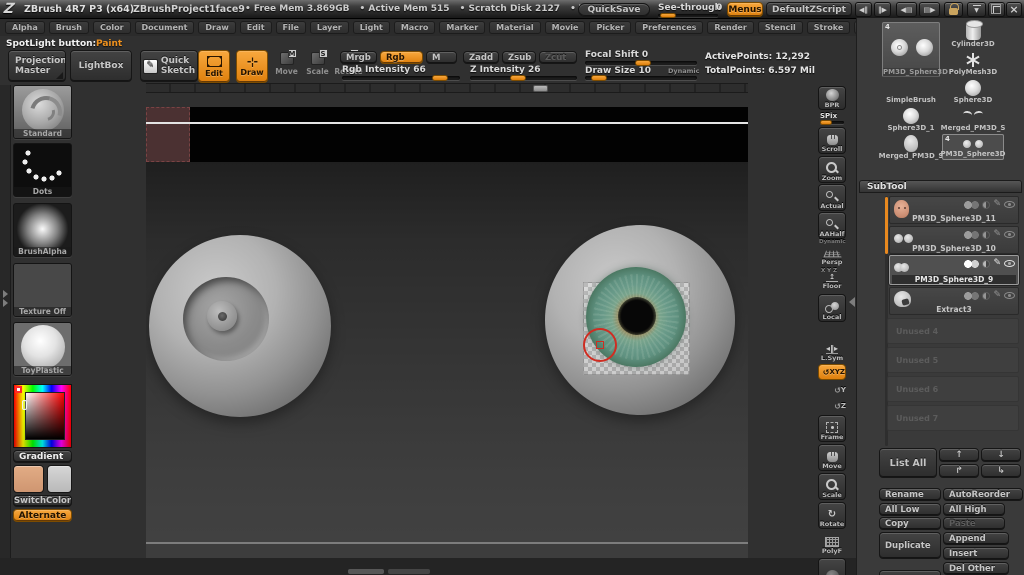 This screenshot has height=575, width=1024. I want to click on see-through-handle, so click(668, 15).